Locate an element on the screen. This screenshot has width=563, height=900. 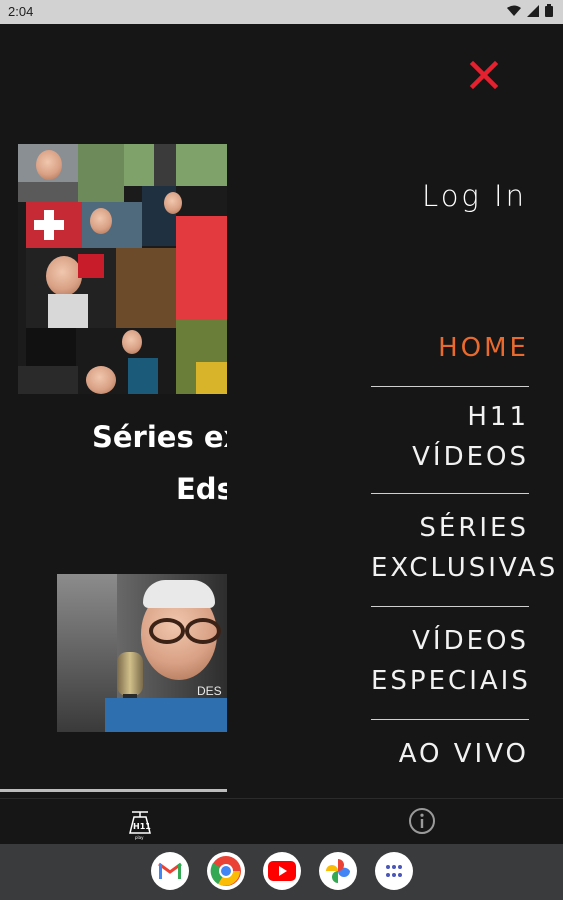
menu-item-ao-vivo: AO VIVO is located at coordinates (450, 751).